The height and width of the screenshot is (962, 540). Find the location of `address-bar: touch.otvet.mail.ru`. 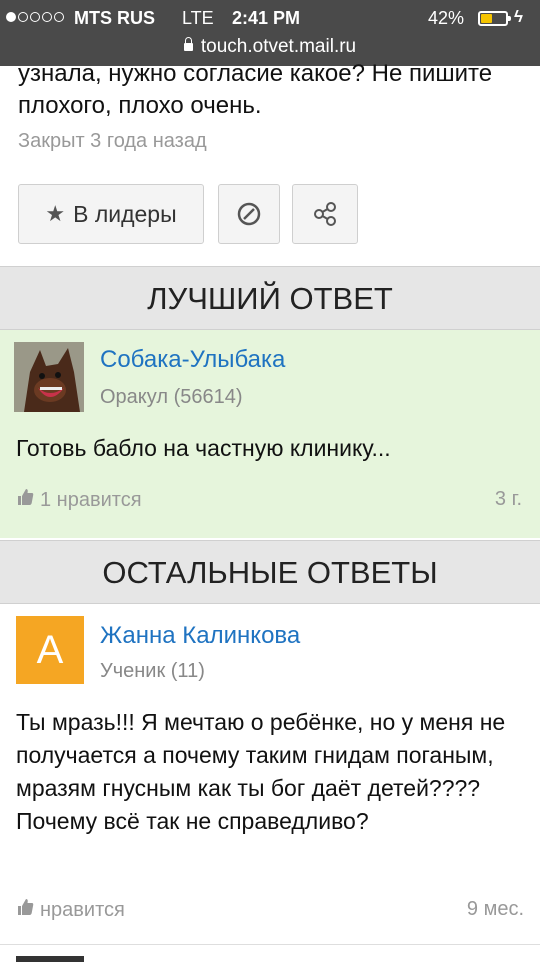

address-bar: touch.otvet.mail.ru is located at coordinates (270, 47).